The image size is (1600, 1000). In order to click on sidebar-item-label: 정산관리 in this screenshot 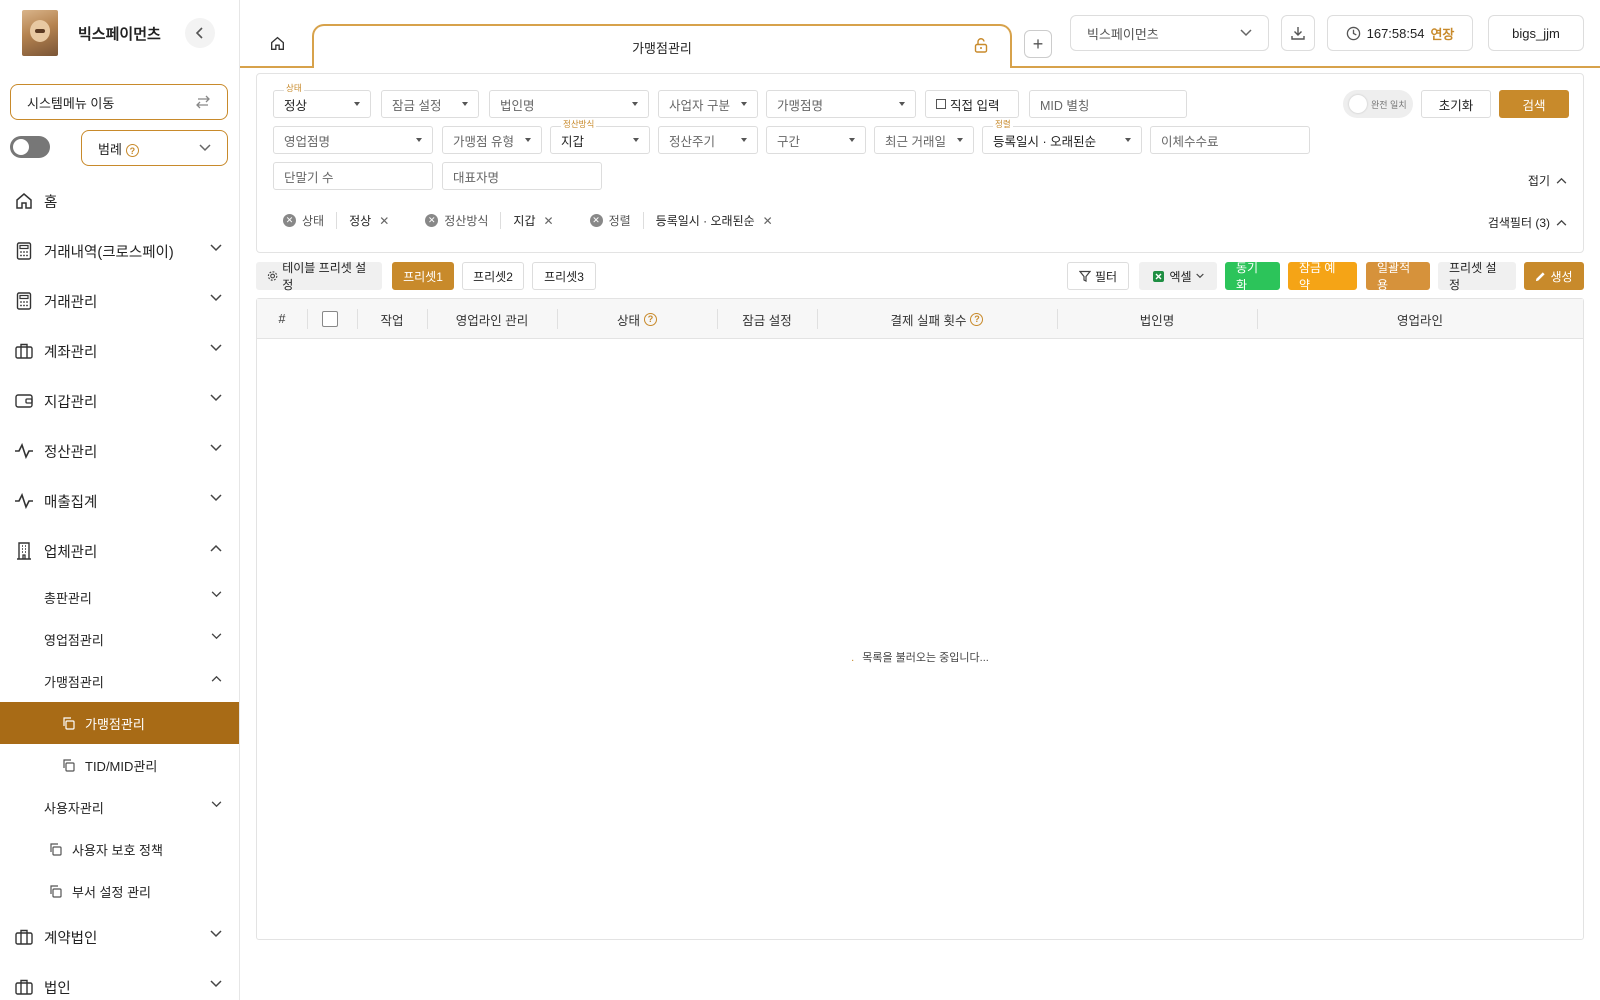, I will do `click(71, 452)`.